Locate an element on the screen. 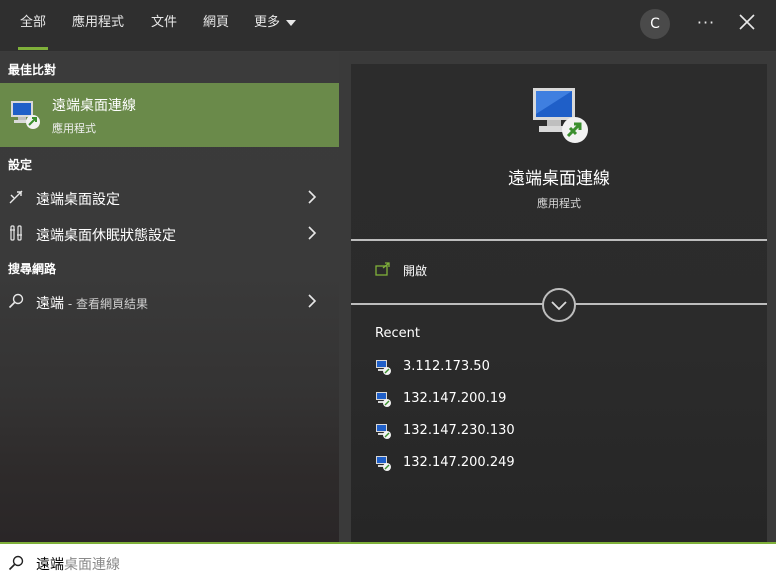 This screenshot has width=776, height=583. divider is located at coordinates (559, 240).